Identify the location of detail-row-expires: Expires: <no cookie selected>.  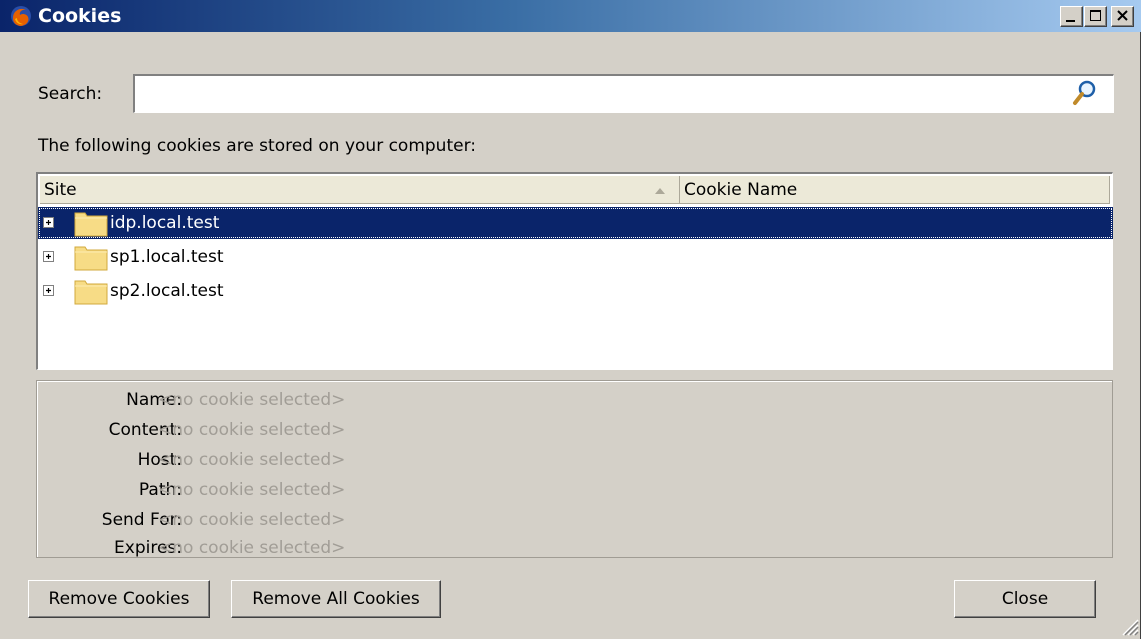
(574, 548).